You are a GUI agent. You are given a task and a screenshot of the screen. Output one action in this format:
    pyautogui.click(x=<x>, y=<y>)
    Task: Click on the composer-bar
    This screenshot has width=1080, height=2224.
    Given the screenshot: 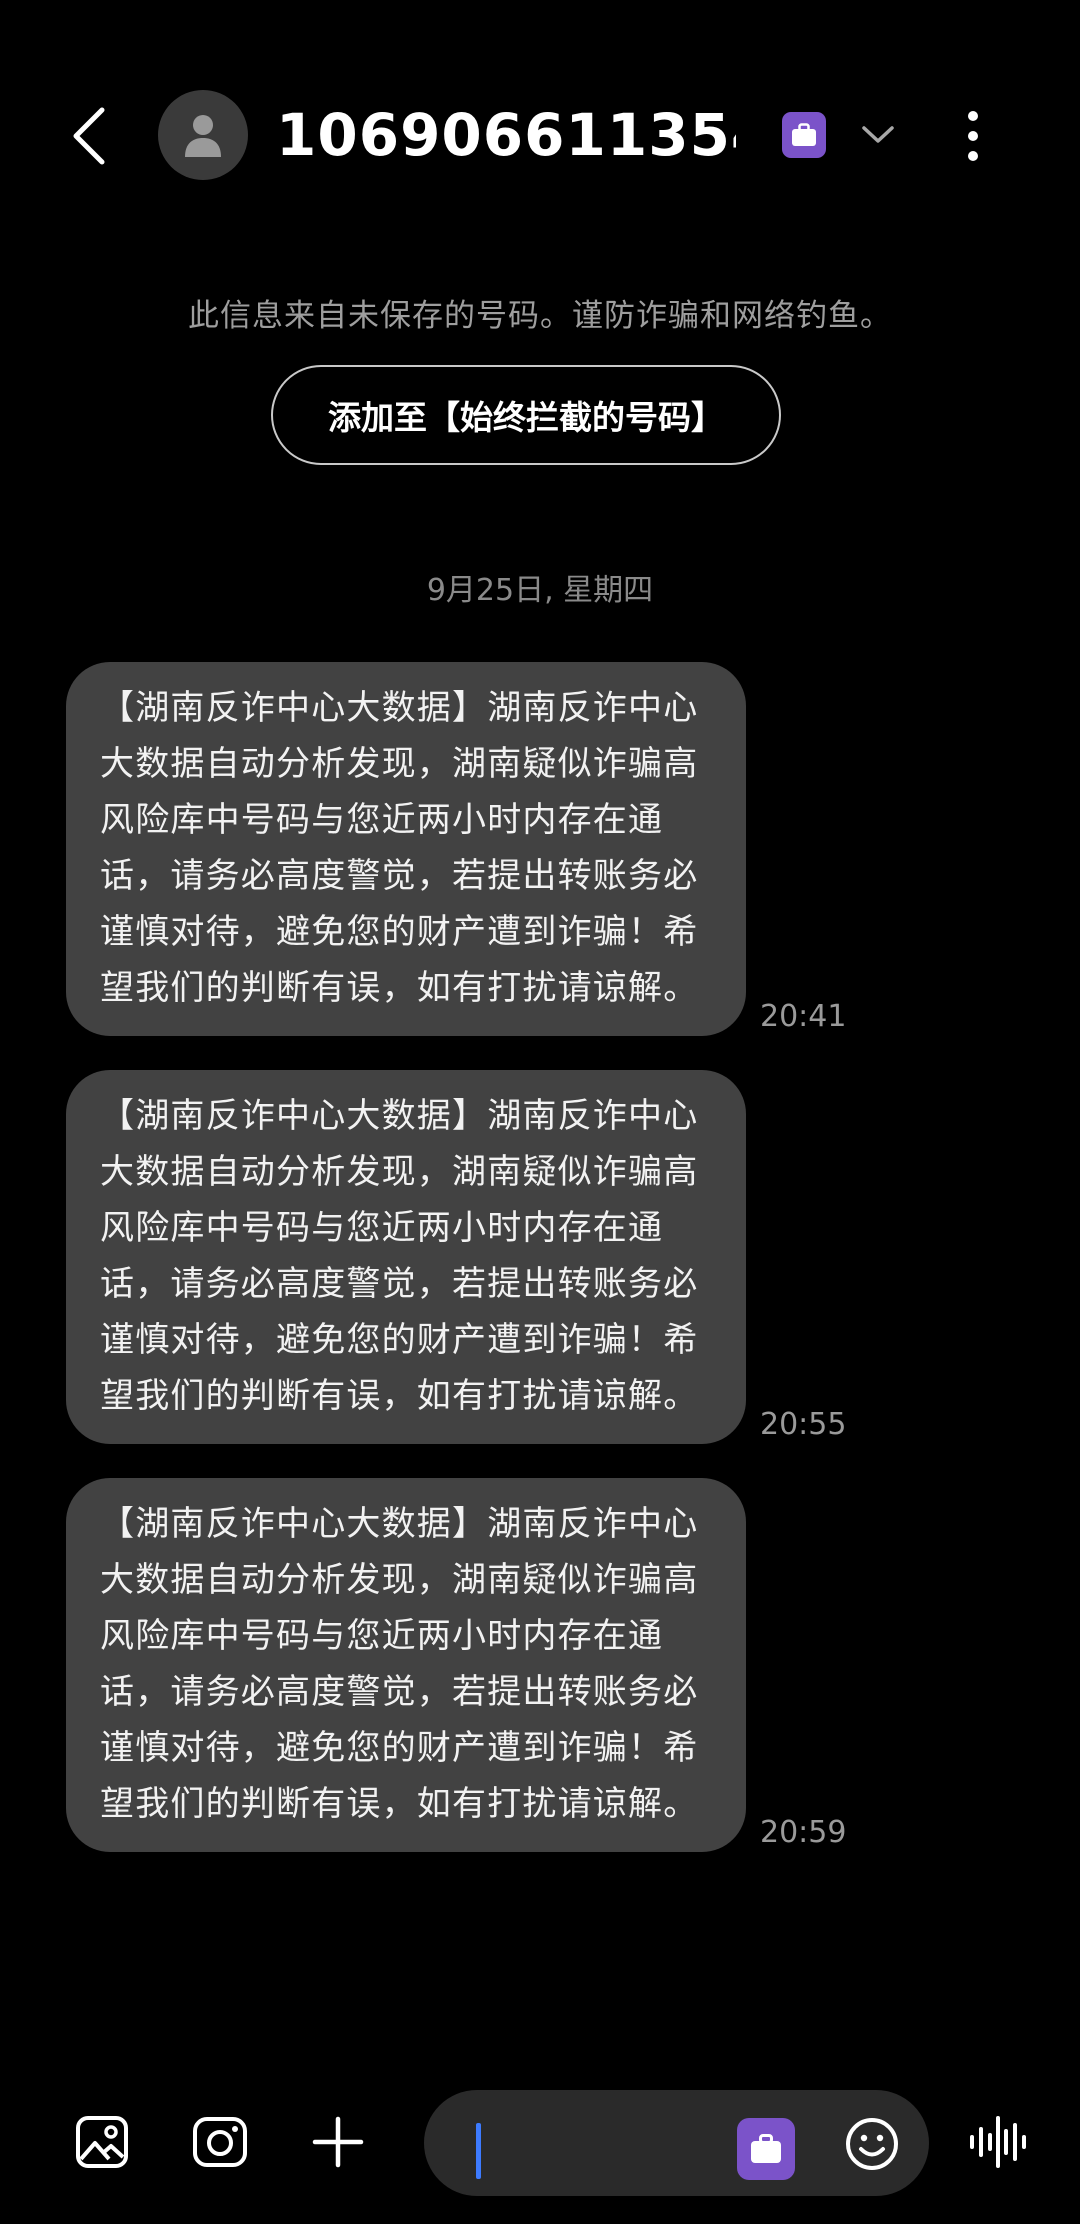 What is the action you would take?
    pyautogui.click(x=540, y=2145)
    